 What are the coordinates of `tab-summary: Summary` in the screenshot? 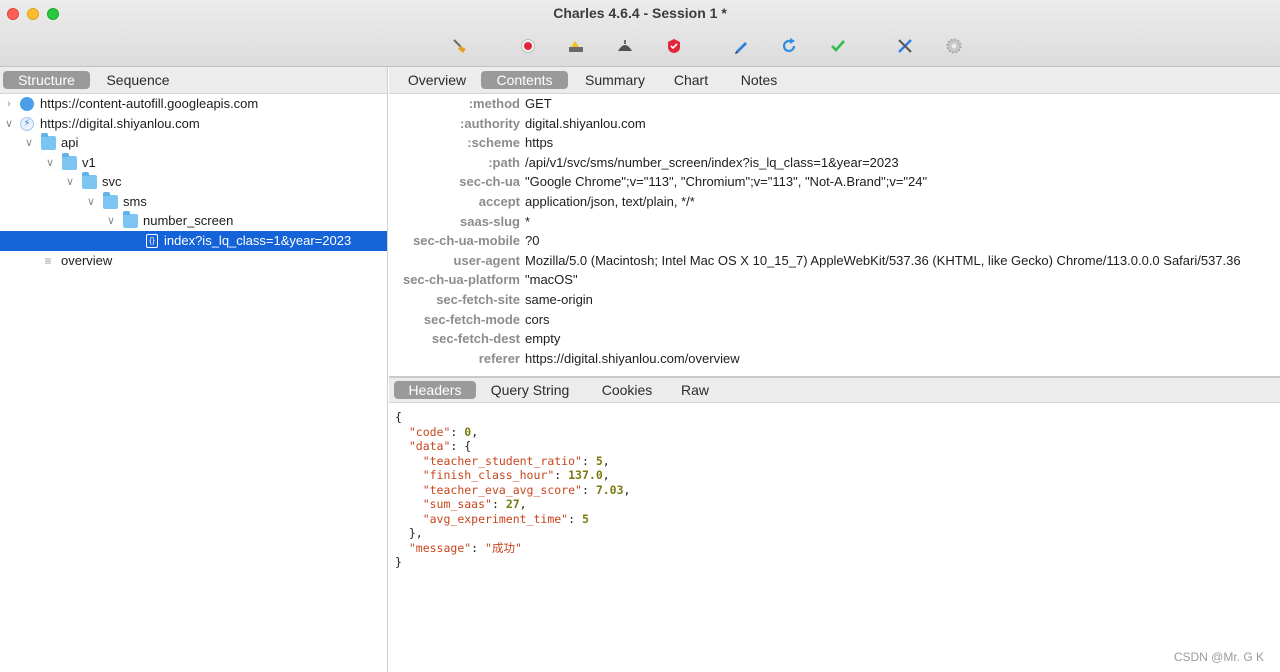 It's located at (615, 80).